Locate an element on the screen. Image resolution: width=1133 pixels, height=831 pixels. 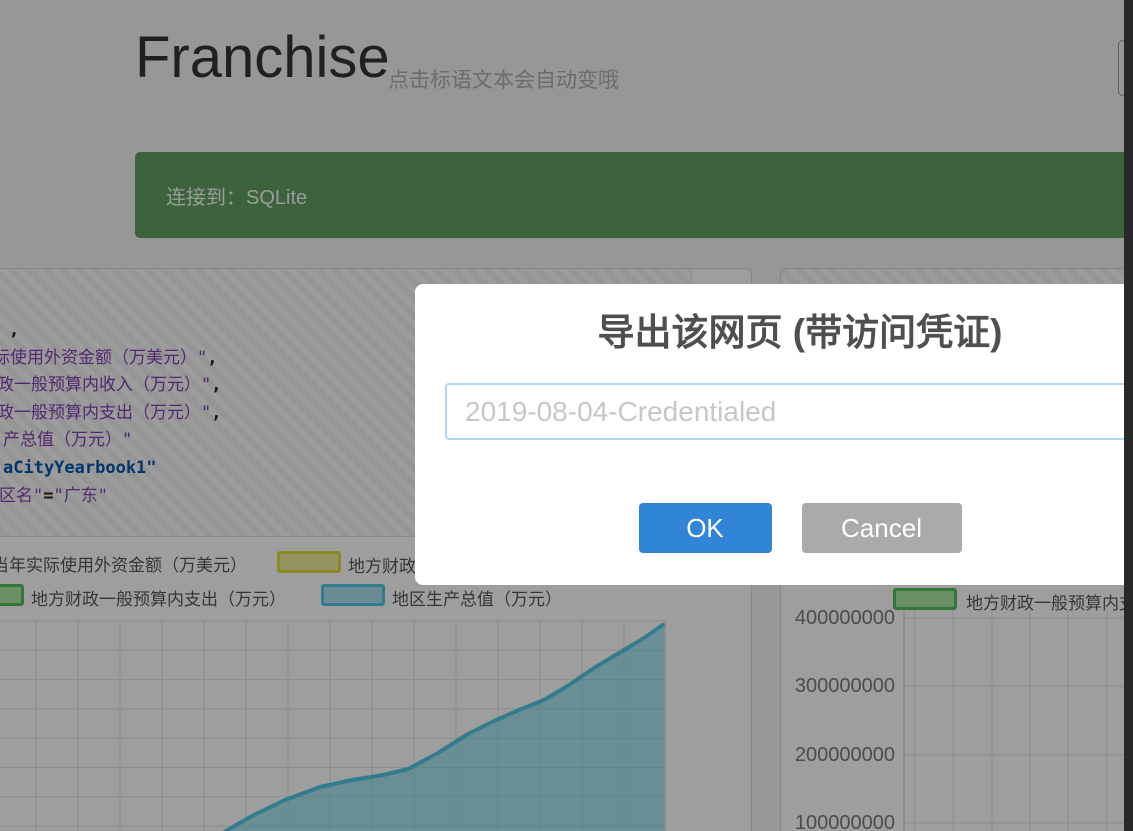
export-filename-input is located at coordinates (789, 411).